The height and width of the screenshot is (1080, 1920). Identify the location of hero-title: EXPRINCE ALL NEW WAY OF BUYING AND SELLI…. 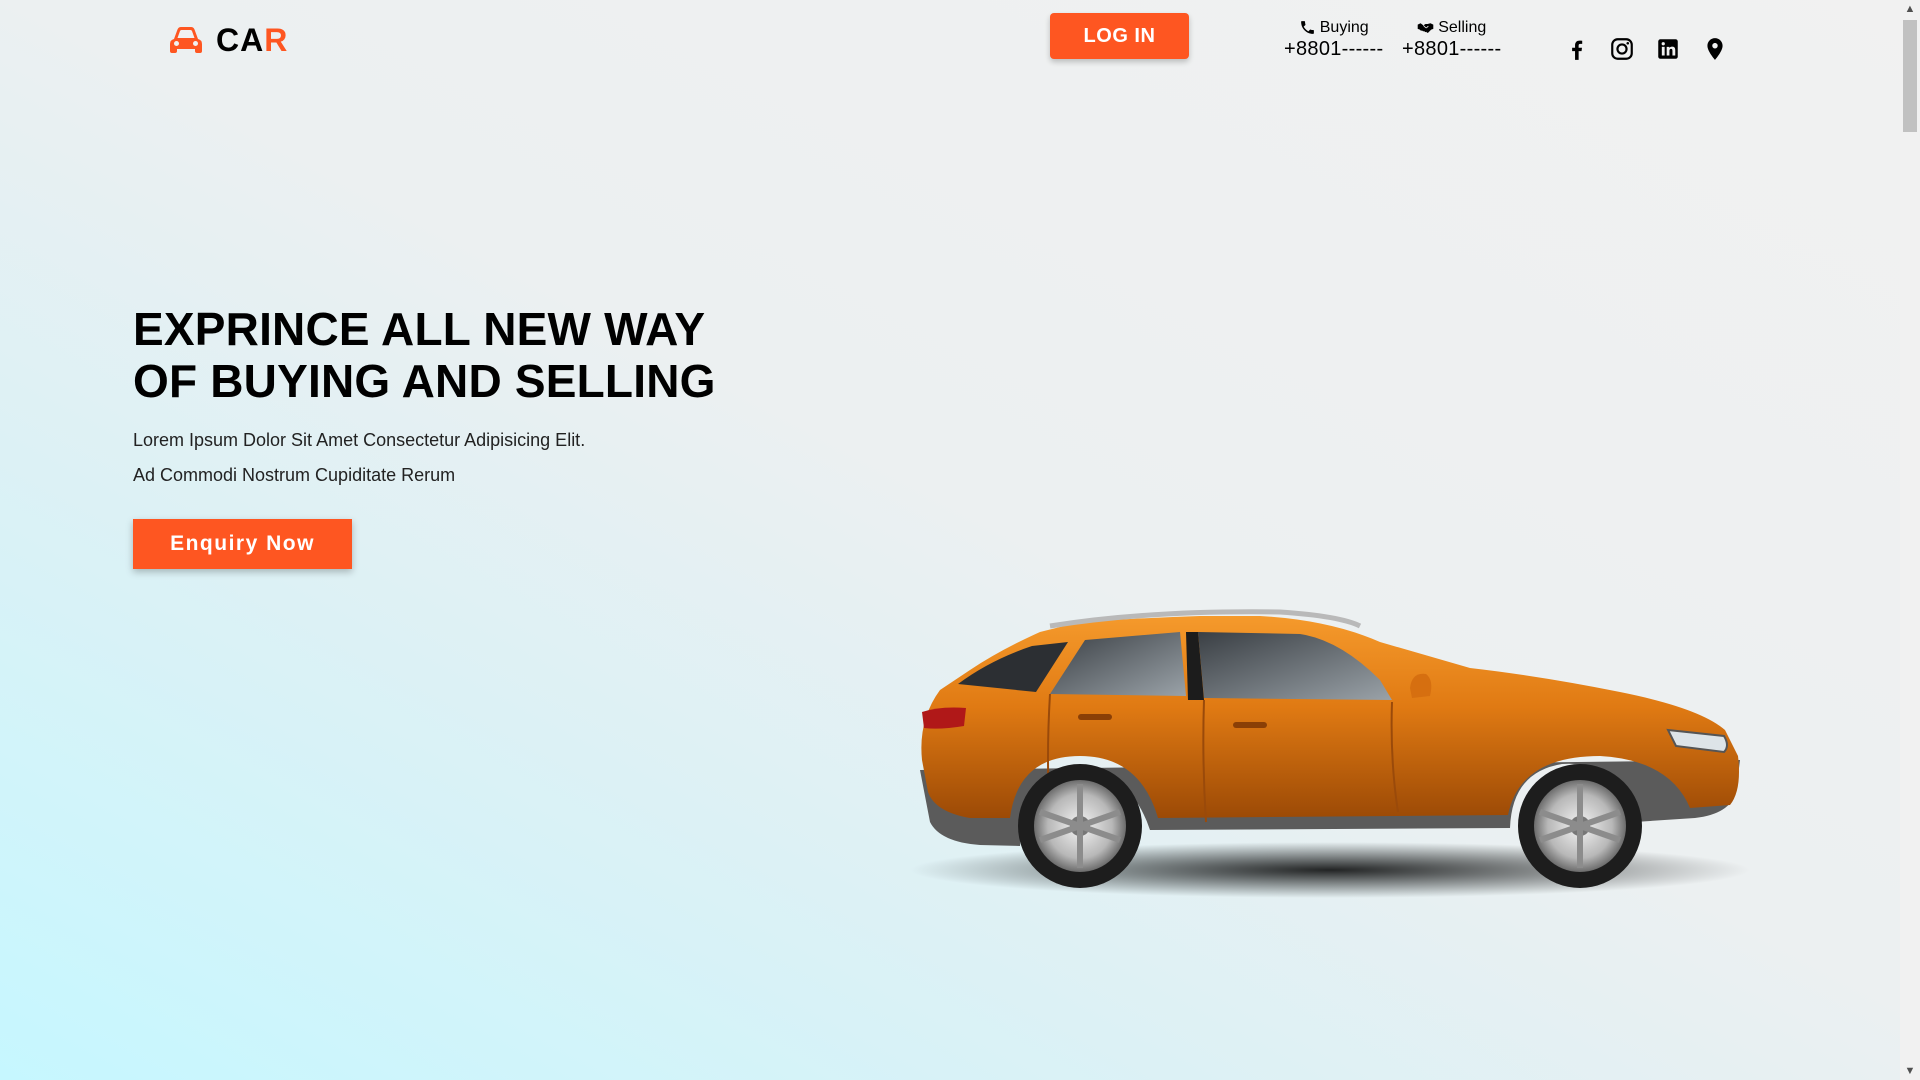
(424, 355).